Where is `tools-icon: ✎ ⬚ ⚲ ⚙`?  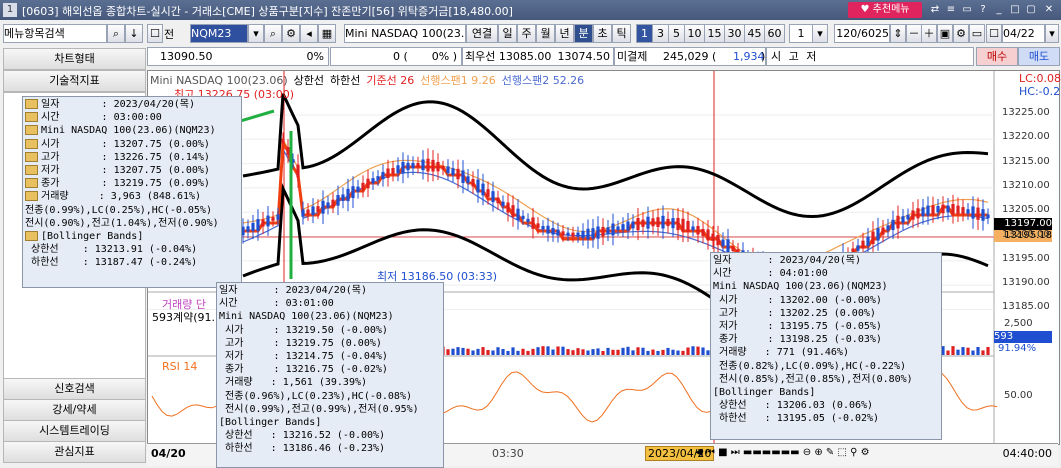
tools-icon: ✎ ⬚ ⚲ ⚙ is located at coordinates (848, 452).